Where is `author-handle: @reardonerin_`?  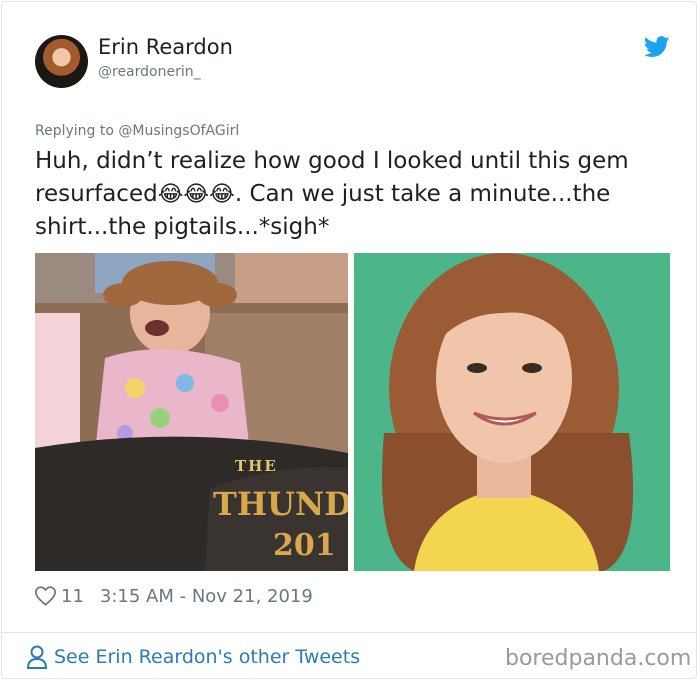
author-handle: @reardonerin_ is located at coordinates (149, 72).